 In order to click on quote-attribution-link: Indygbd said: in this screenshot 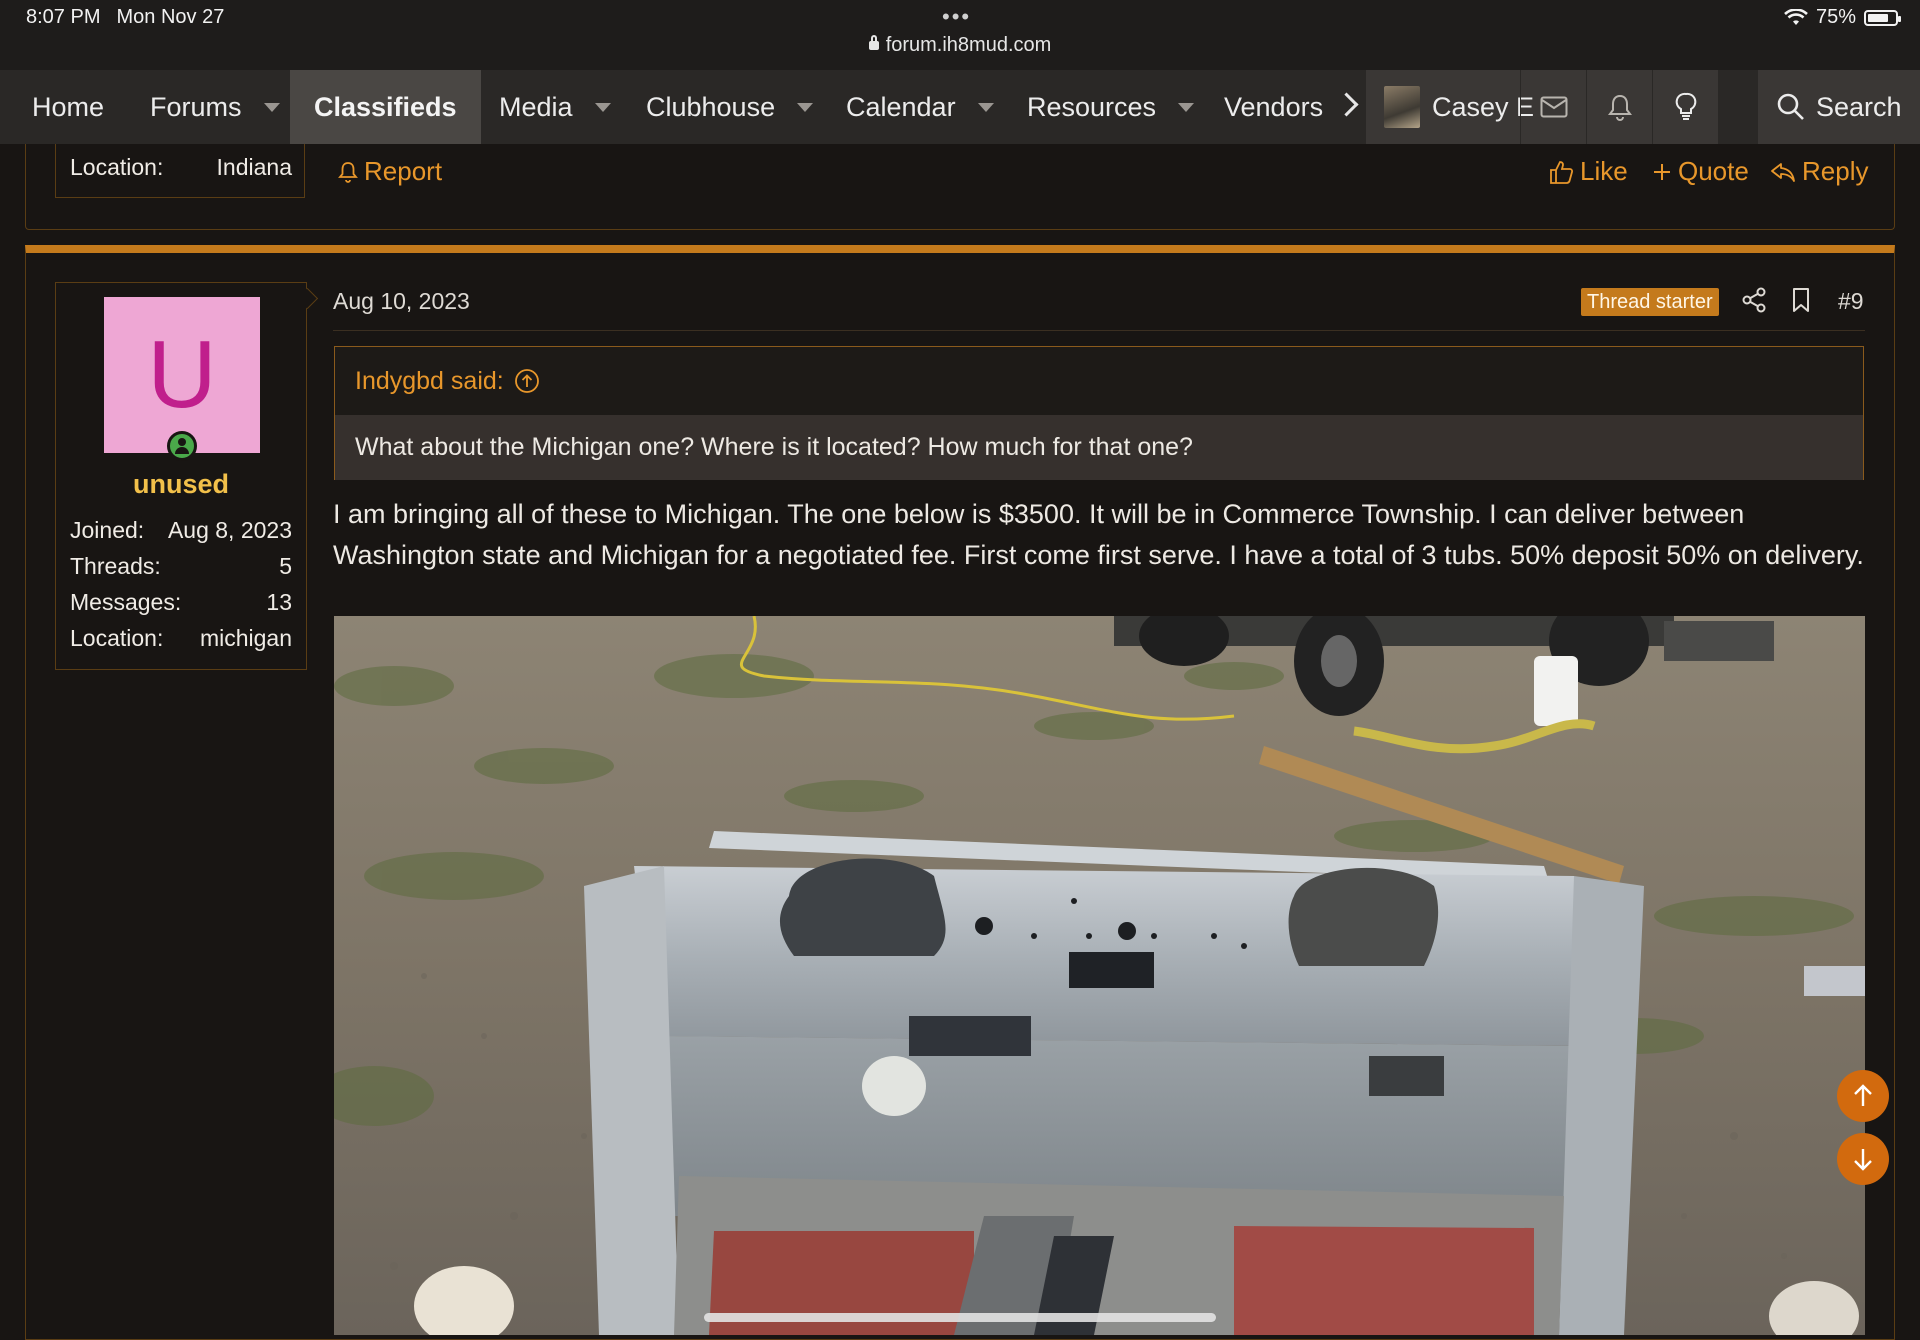, I will do `click(447, 381)`.